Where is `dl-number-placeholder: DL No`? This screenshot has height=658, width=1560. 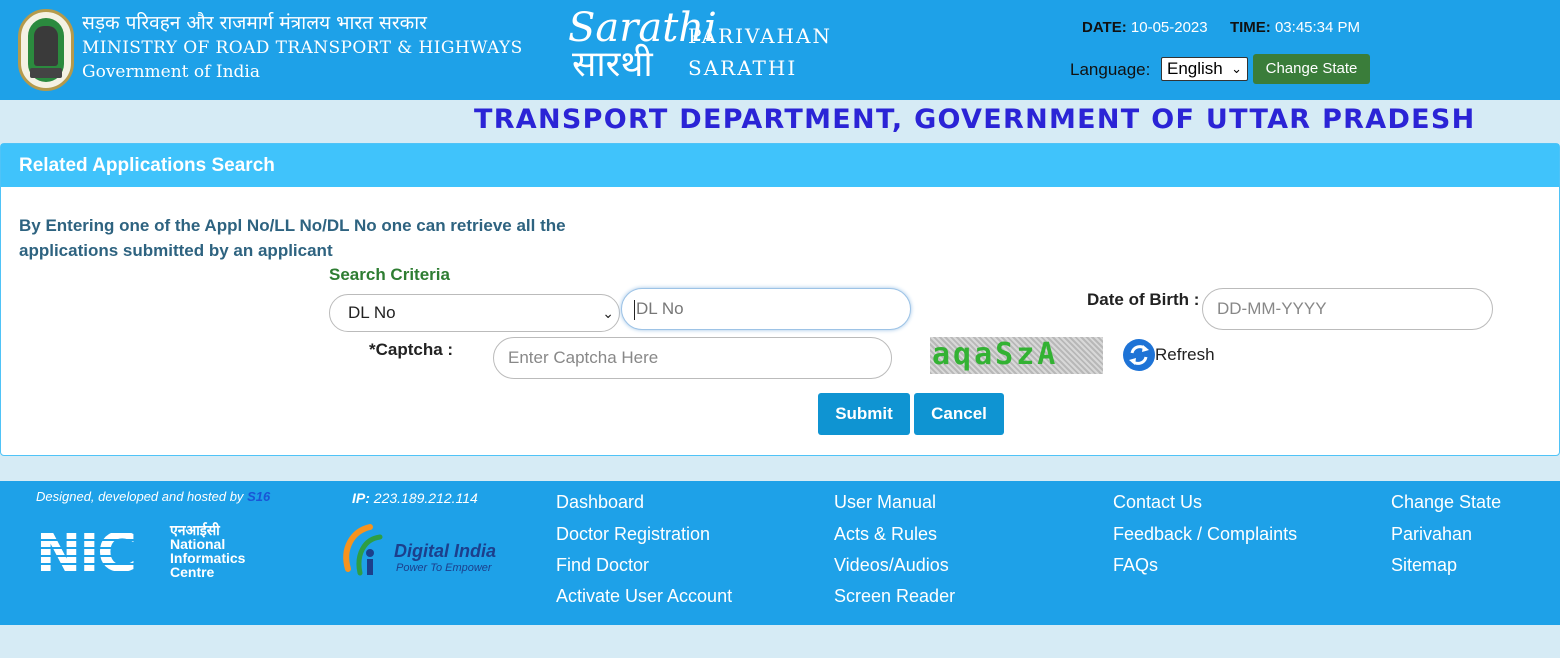 dl-number-placeholder: DL No is located at coordinates (660, 308).